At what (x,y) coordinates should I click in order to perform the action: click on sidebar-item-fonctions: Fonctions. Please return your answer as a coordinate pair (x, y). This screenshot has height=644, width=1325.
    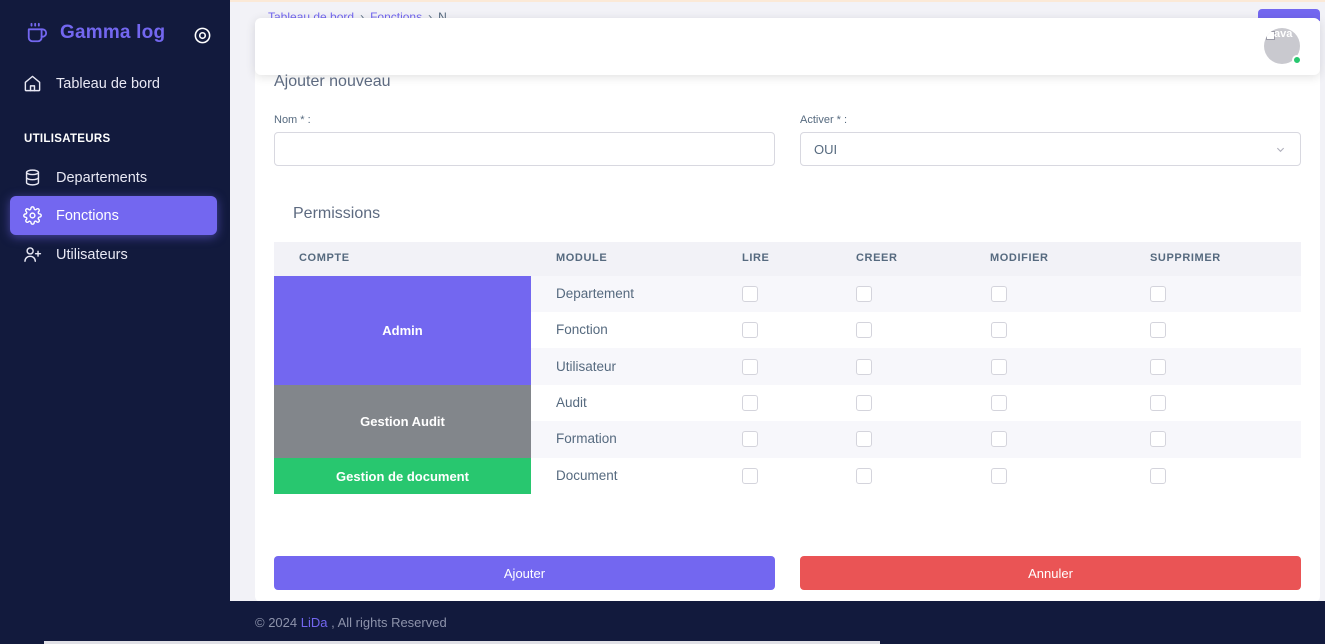
    Looking at the image, I should click on (113, 215).